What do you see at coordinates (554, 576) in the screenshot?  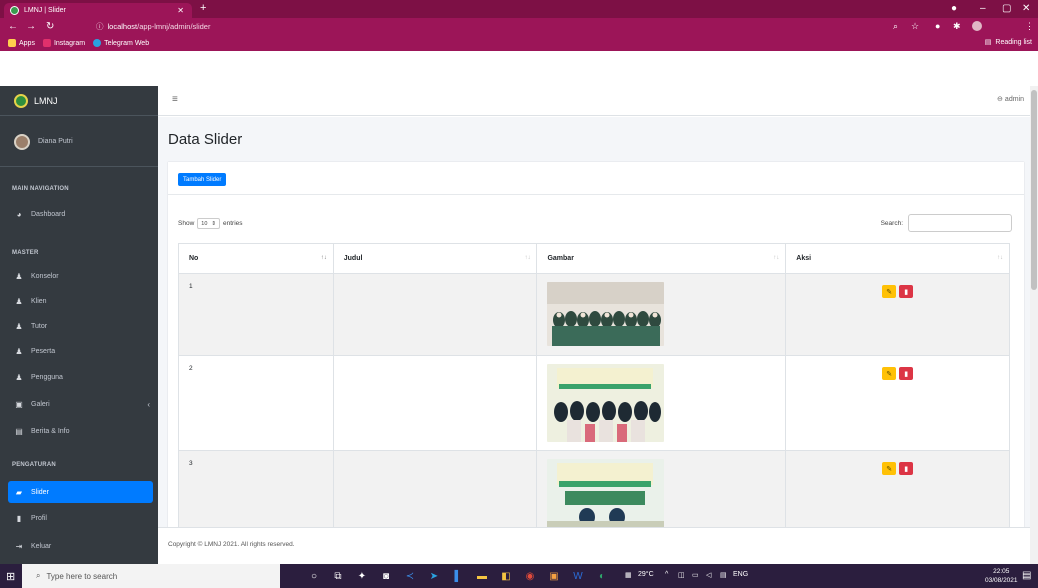 I see `app-icon: ▣` at bounding box center [554, 576].